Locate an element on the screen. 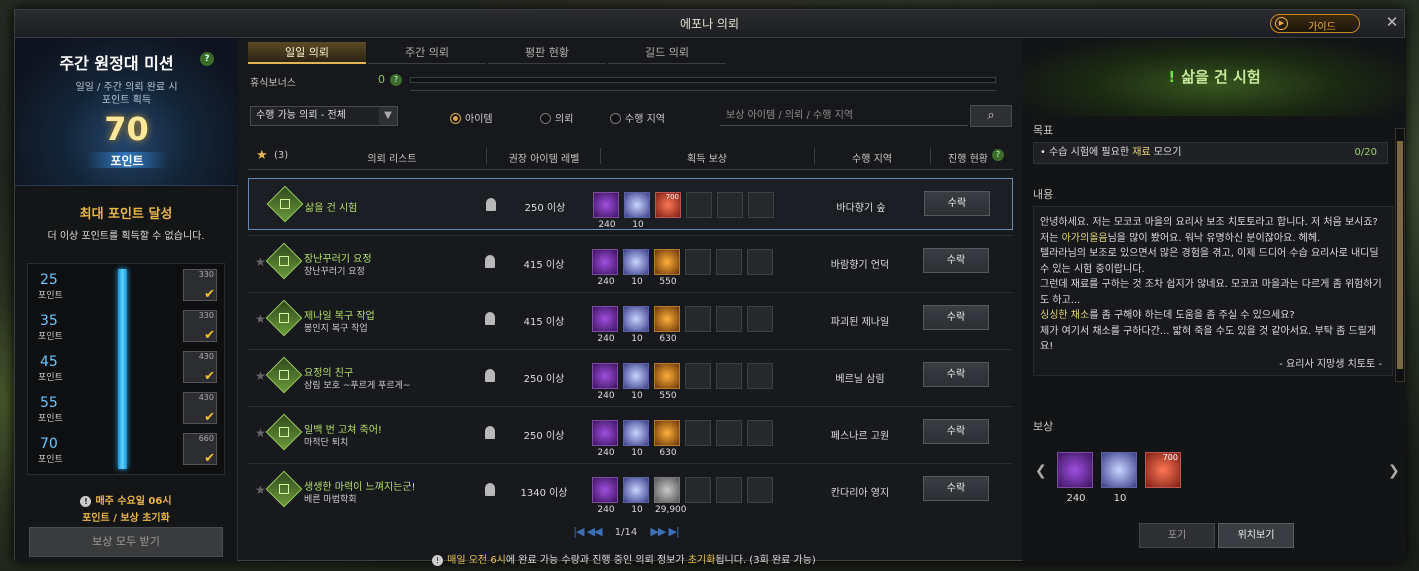 This screenshot has height=571, width=1419. header-divider is located at coordinates (600, 156).